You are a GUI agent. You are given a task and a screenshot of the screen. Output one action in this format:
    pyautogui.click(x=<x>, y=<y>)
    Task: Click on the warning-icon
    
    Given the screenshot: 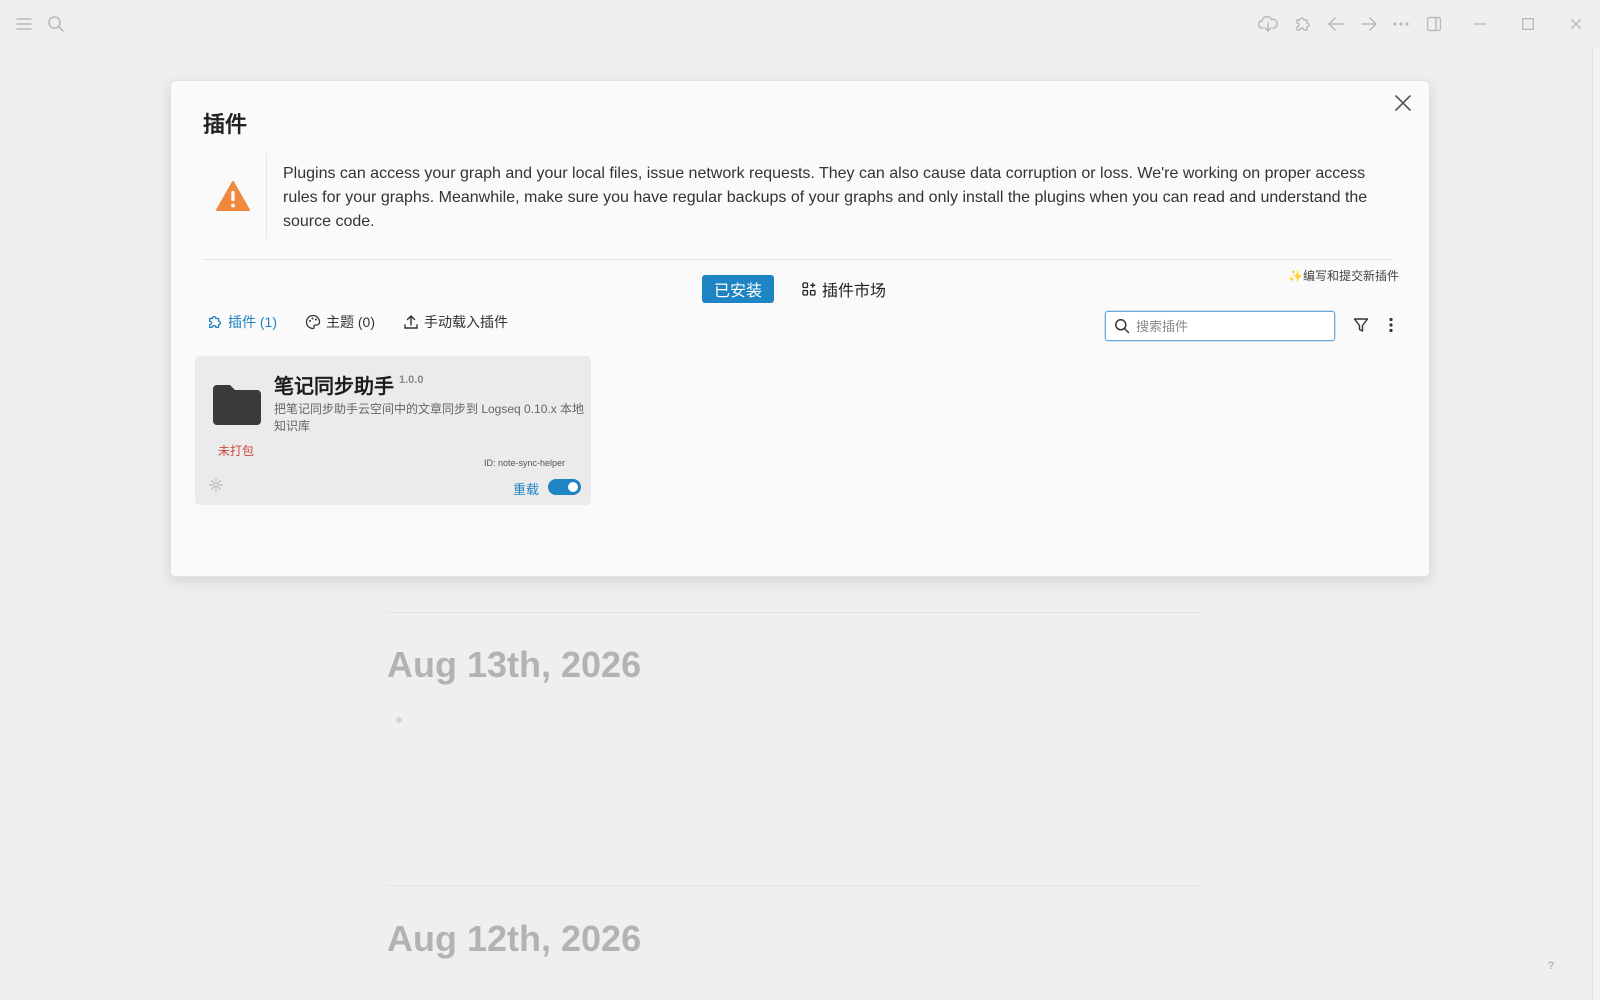 What is the action you would take?
    pyautogui.click(x=233, y=197)
    